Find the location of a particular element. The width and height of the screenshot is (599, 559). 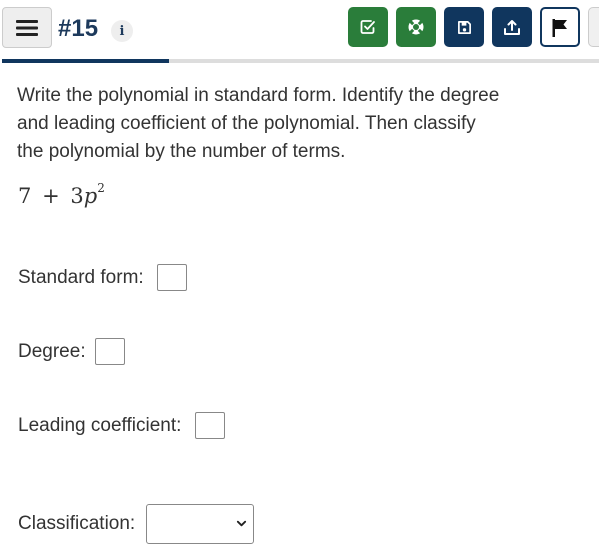

menu-button is located at coordinates (27, 27).